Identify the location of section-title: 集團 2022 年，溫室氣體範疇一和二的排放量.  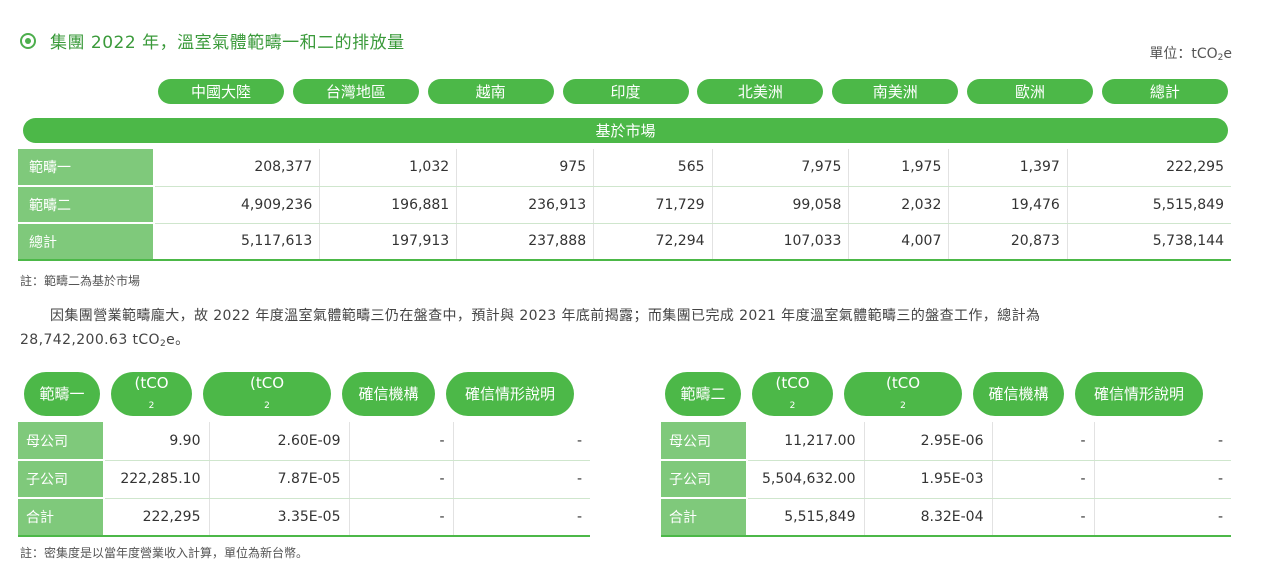
(212, 40).